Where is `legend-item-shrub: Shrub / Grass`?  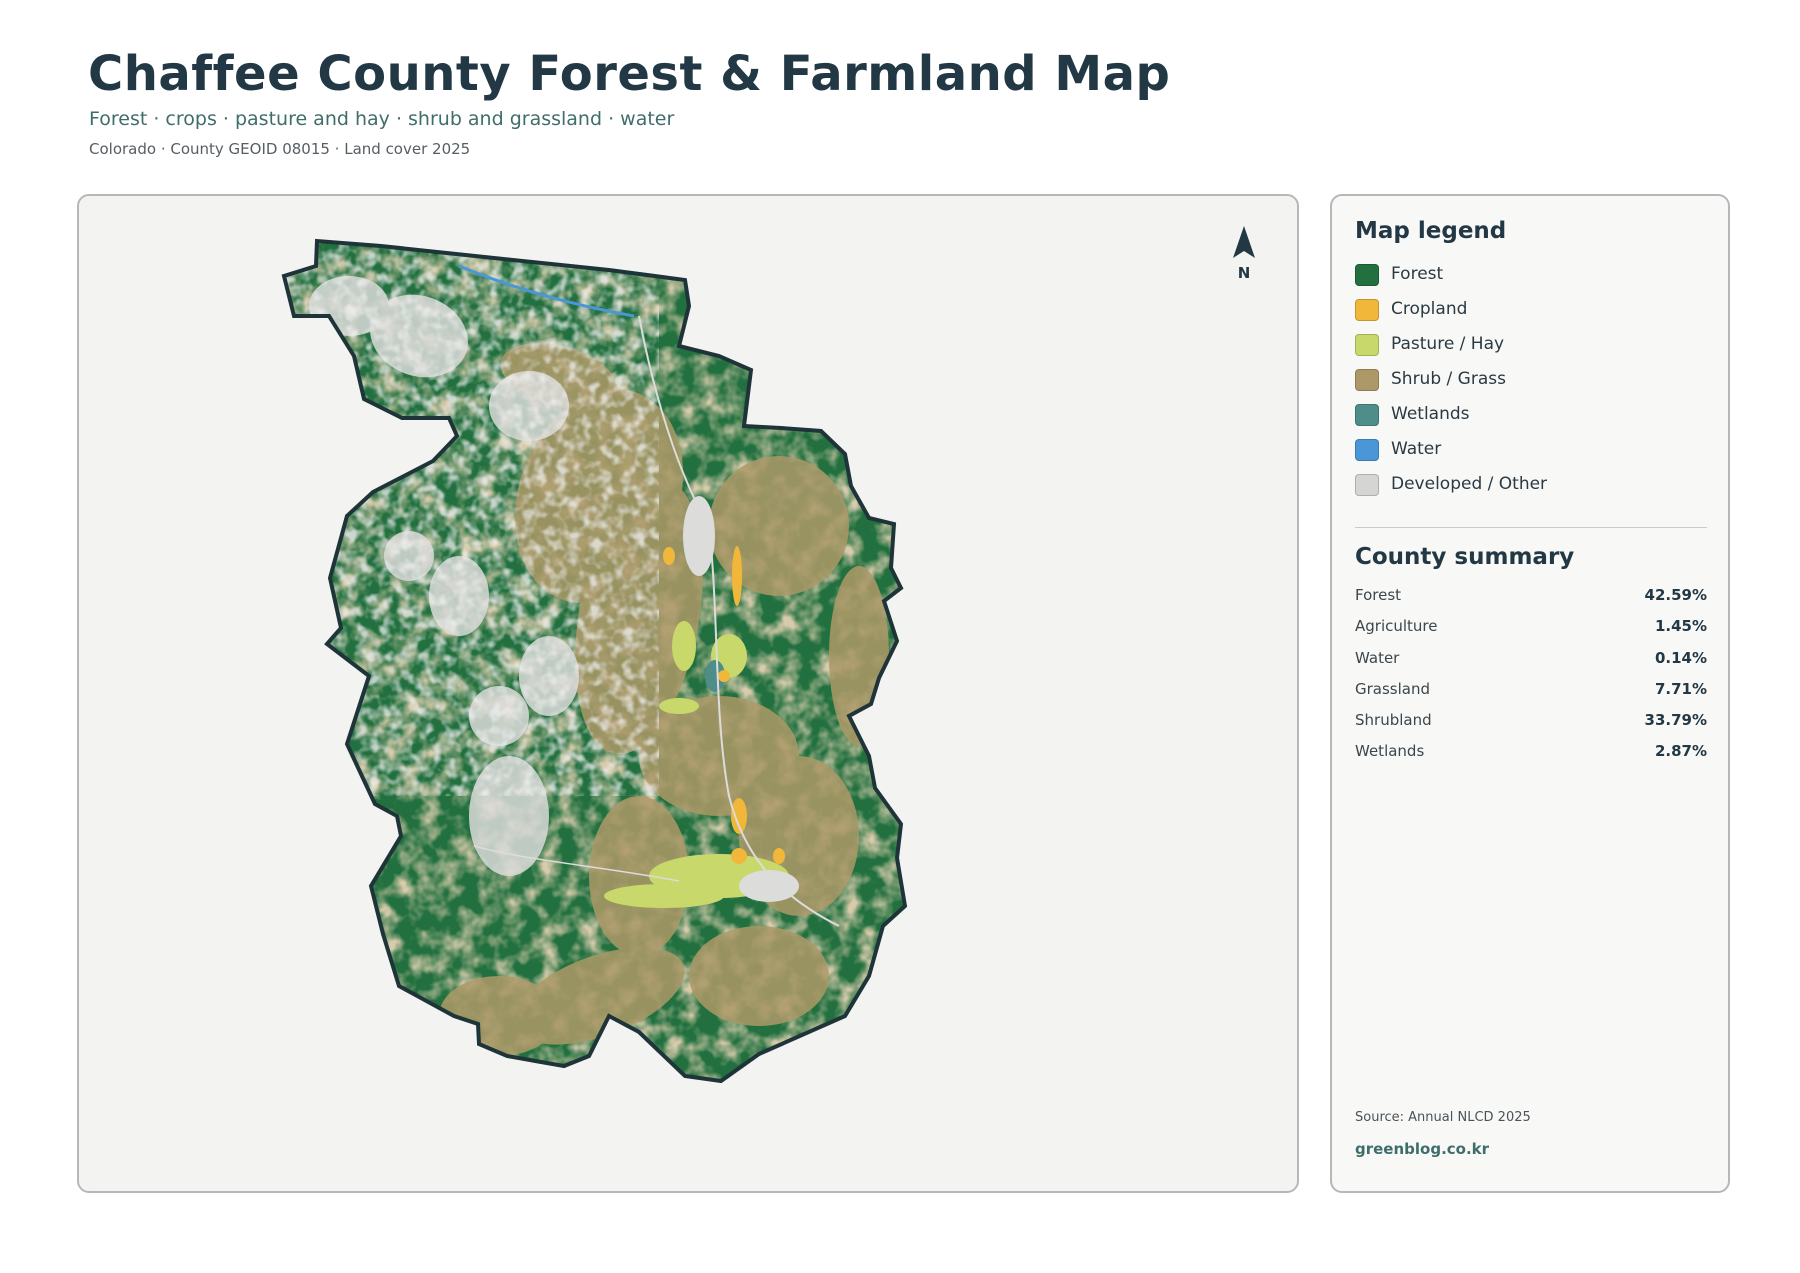
legend-item-shrub: Shrub / Grass is located at coordinates (1535, 384).